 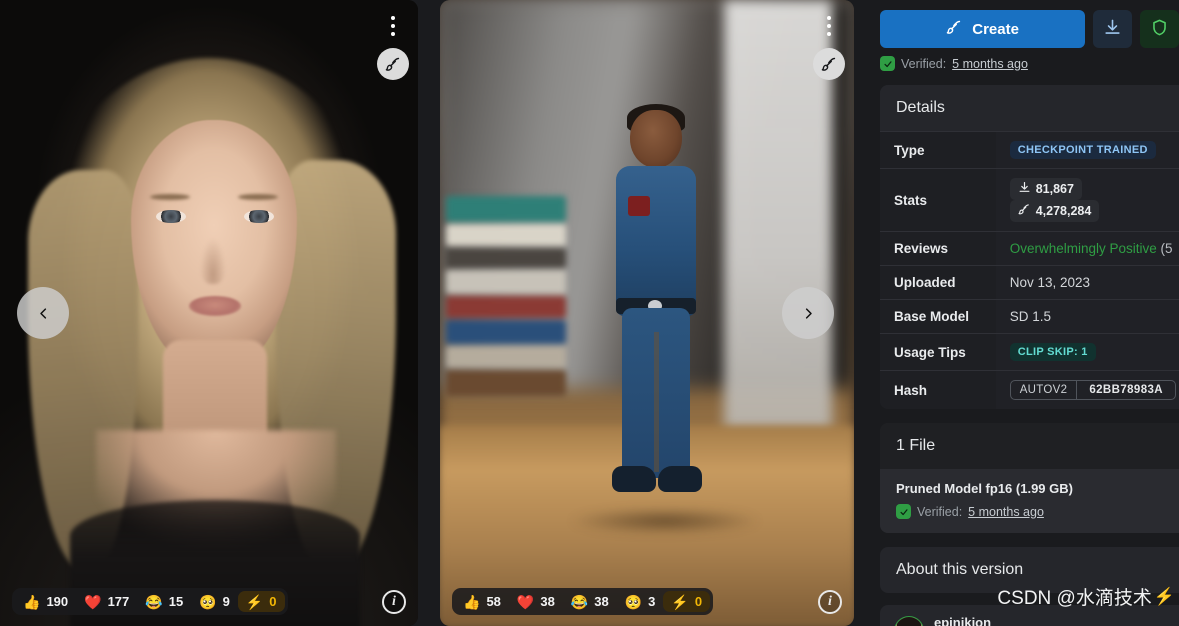 I want to click on file-verified-time-link: 5 months ago, so click(x=1006, y=512).